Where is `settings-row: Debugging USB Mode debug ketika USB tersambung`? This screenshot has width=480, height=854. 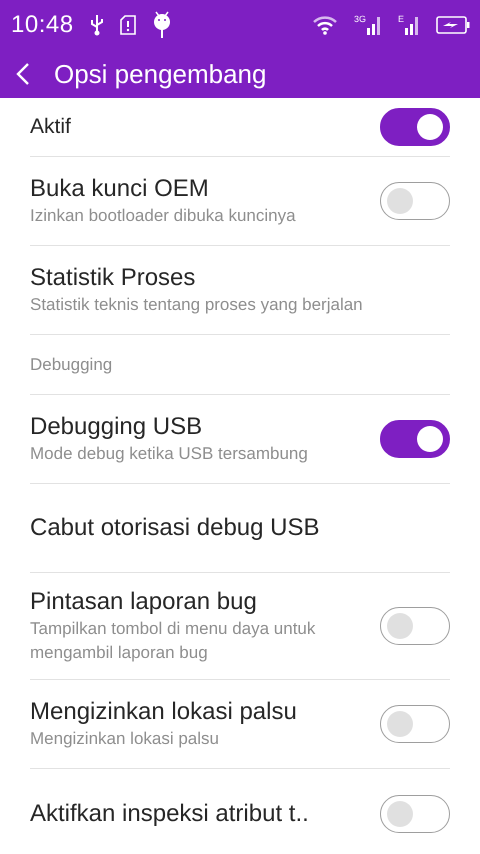
settings-row: Debugging USB Mode debug ketika USB tersambung is located at coordinates (240, 439).